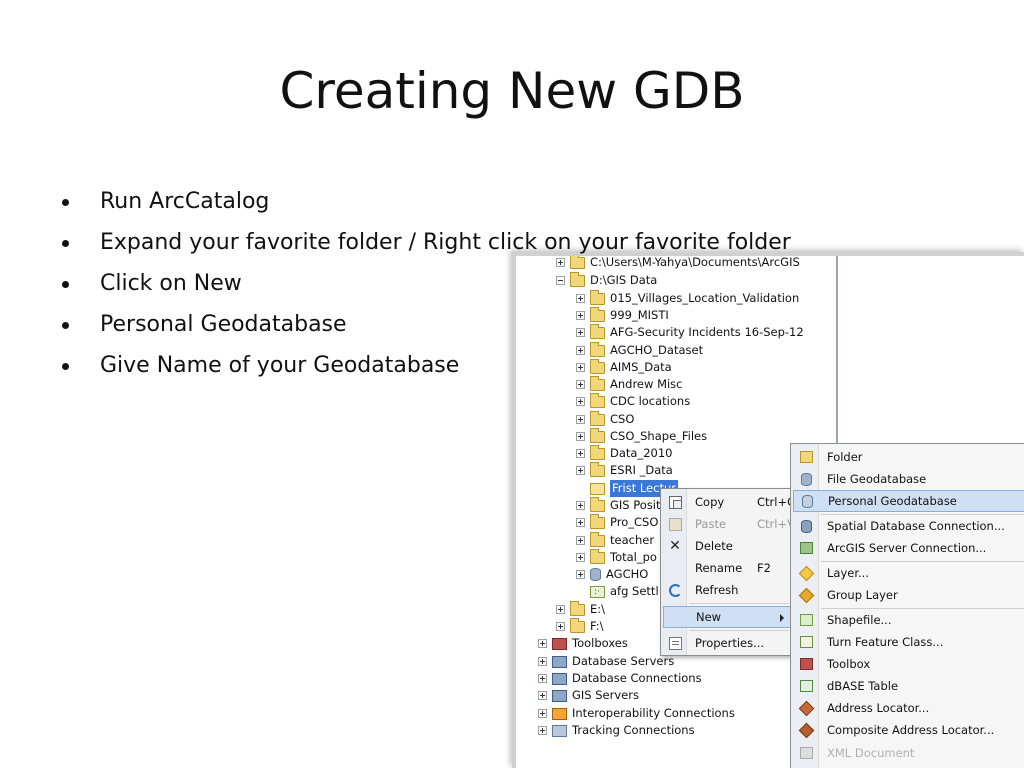 The width and height of the screenshot is (1024, 768). I want to click on tree-item-folder: teacher, so click(615, 540).